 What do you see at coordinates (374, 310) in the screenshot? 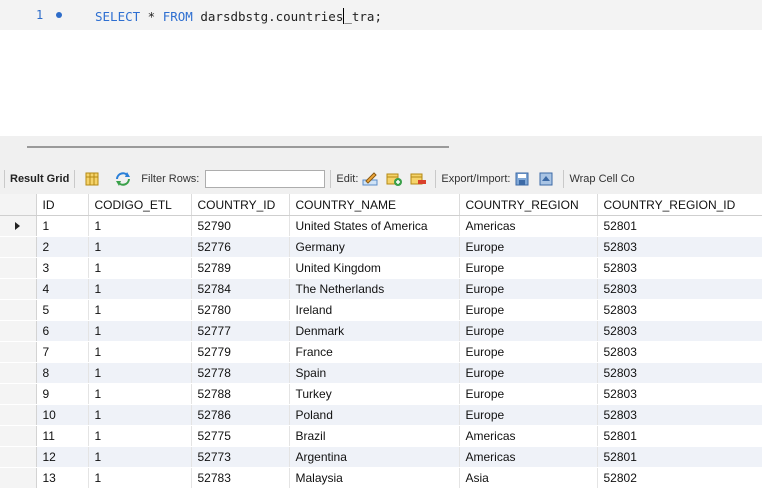
I see `cell-country-name: Ireland` at bounding box center [374, 310].